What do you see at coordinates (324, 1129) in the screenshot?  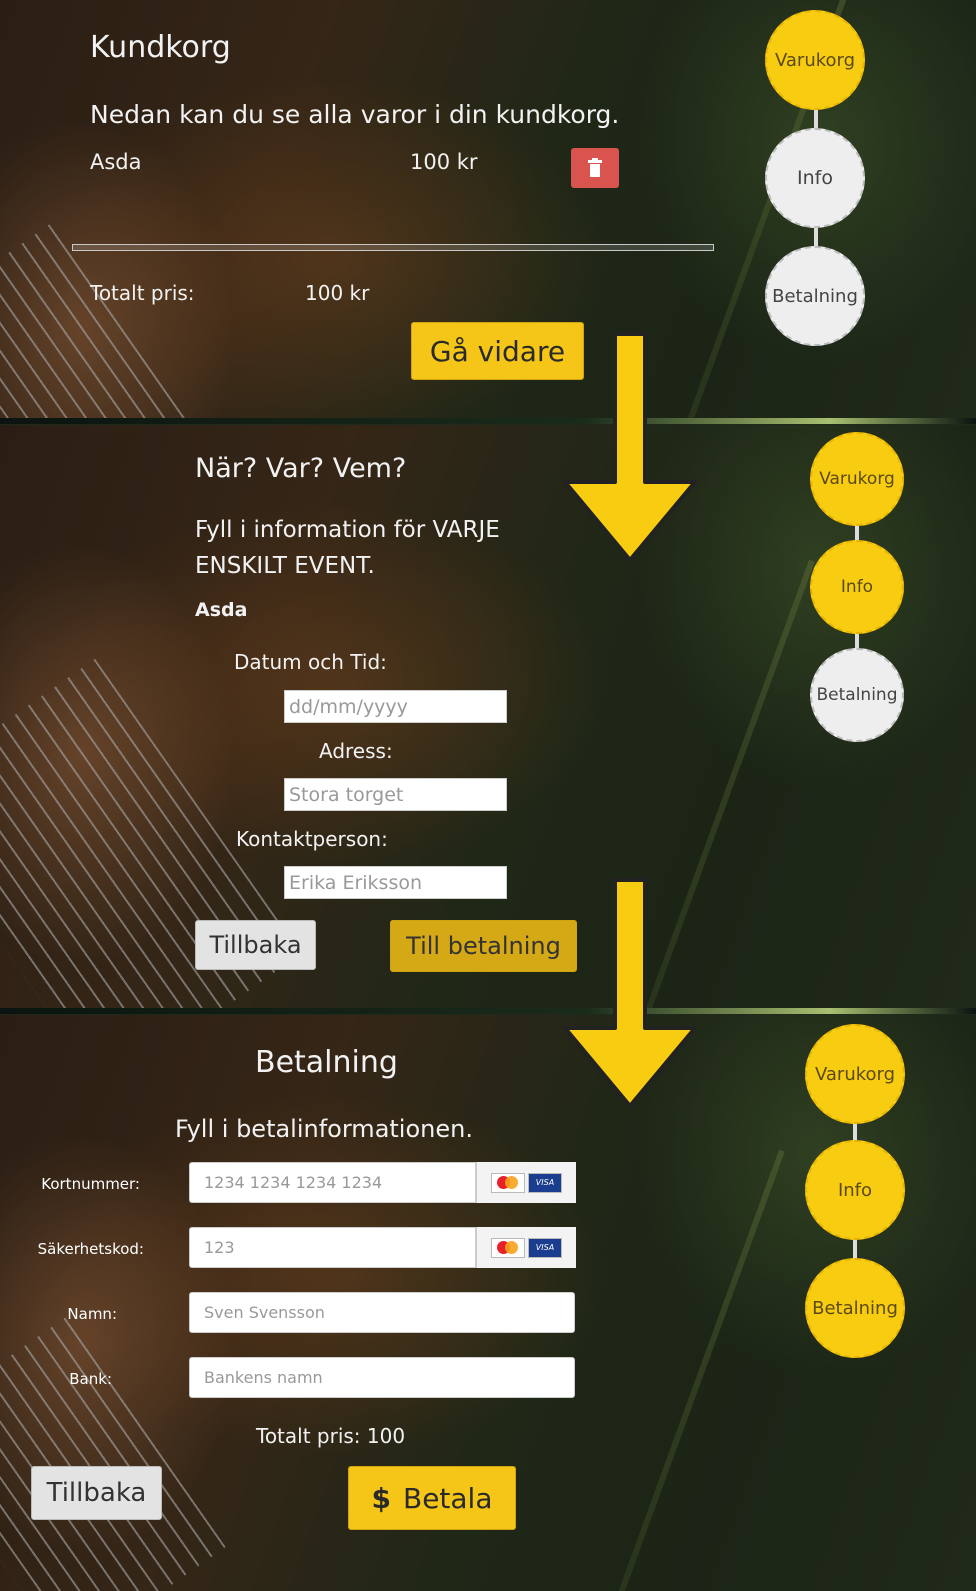 I see `payment-instruction: Fyll i betalinformationen.` at bounding box center [324, 1129].